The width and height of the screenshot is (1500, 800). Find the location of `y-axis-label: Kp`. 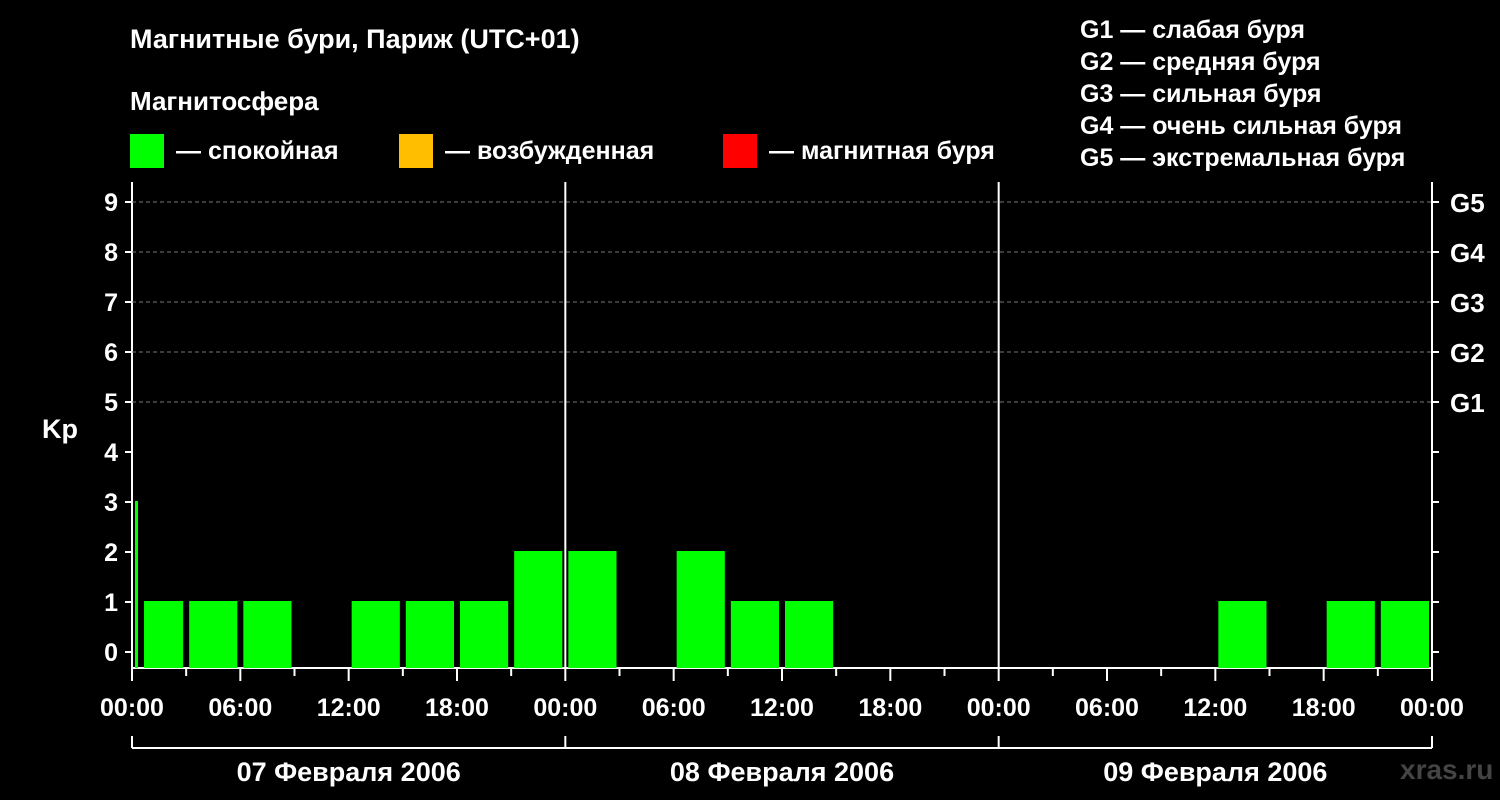

y-axis-label: Kp is located at coordinates (60, 429).